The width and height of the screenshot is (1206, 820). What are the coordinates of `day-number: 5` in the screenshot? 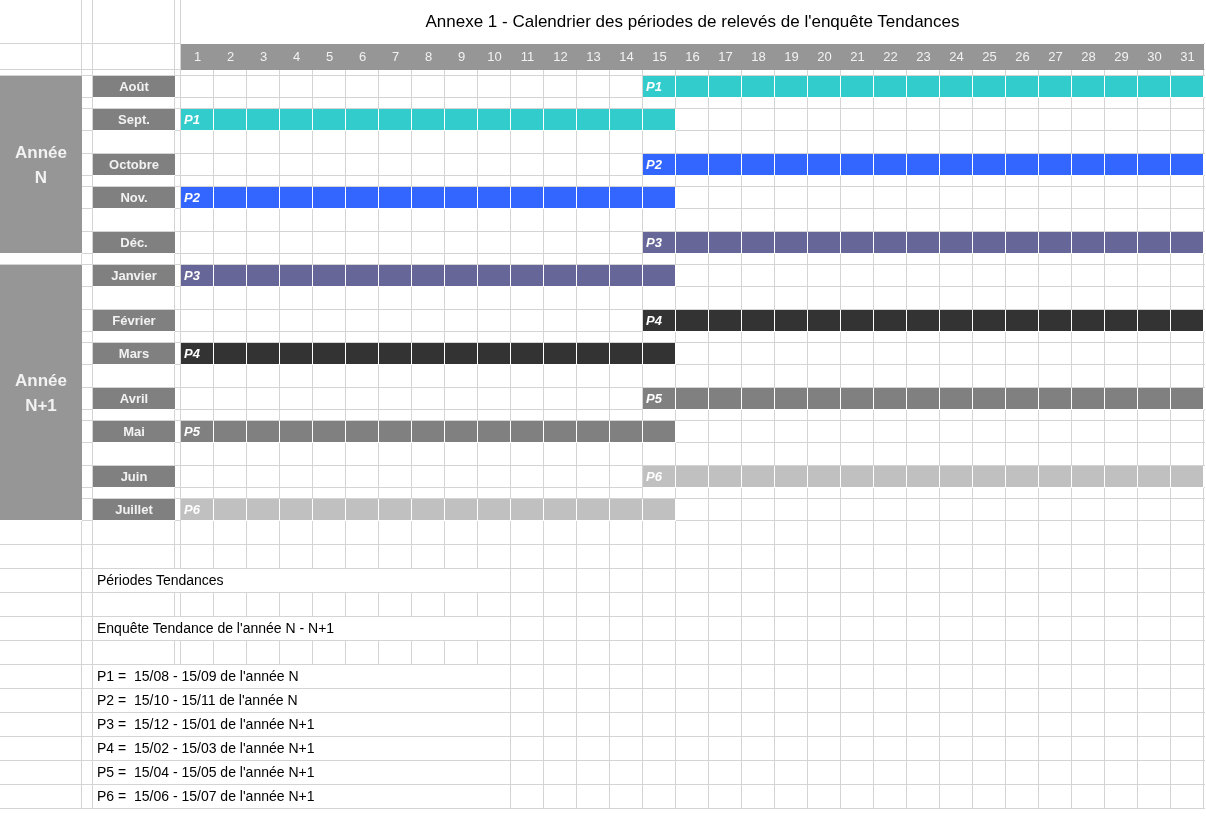 It's located at (329, 57).